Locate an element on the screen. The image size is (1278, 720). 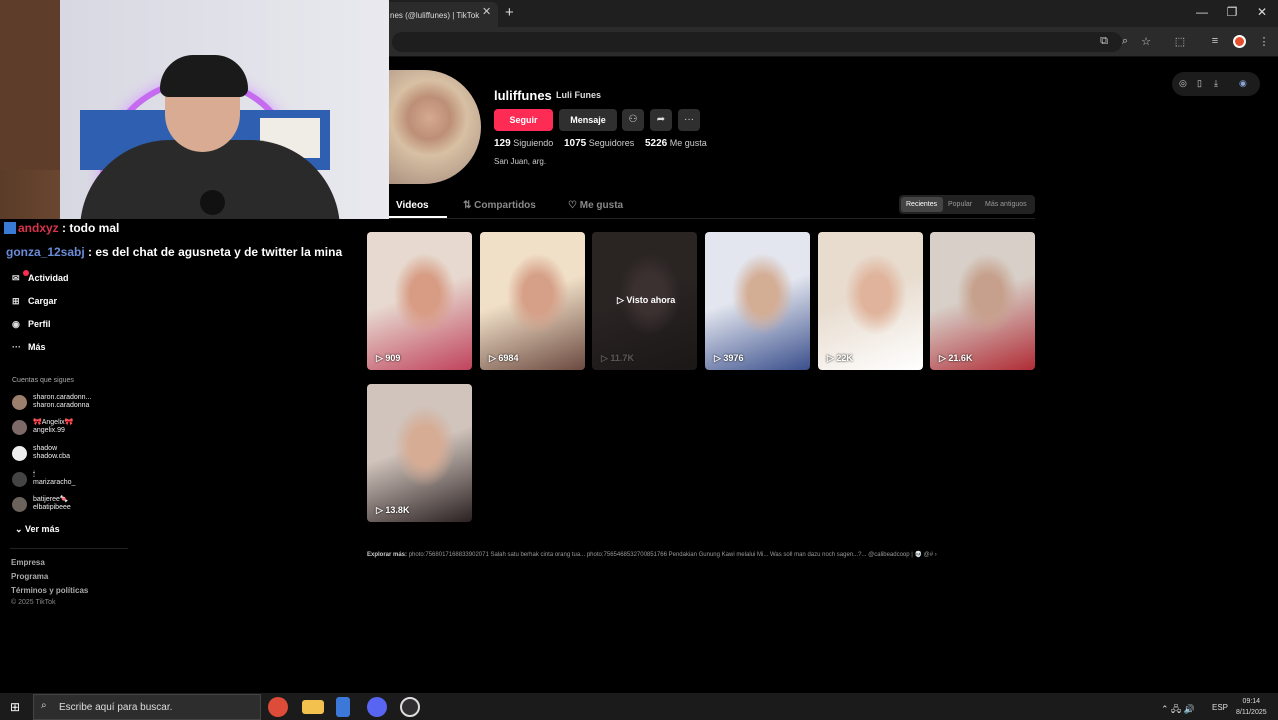
footer-link-program: Programa is located at coordinates (29, 576).